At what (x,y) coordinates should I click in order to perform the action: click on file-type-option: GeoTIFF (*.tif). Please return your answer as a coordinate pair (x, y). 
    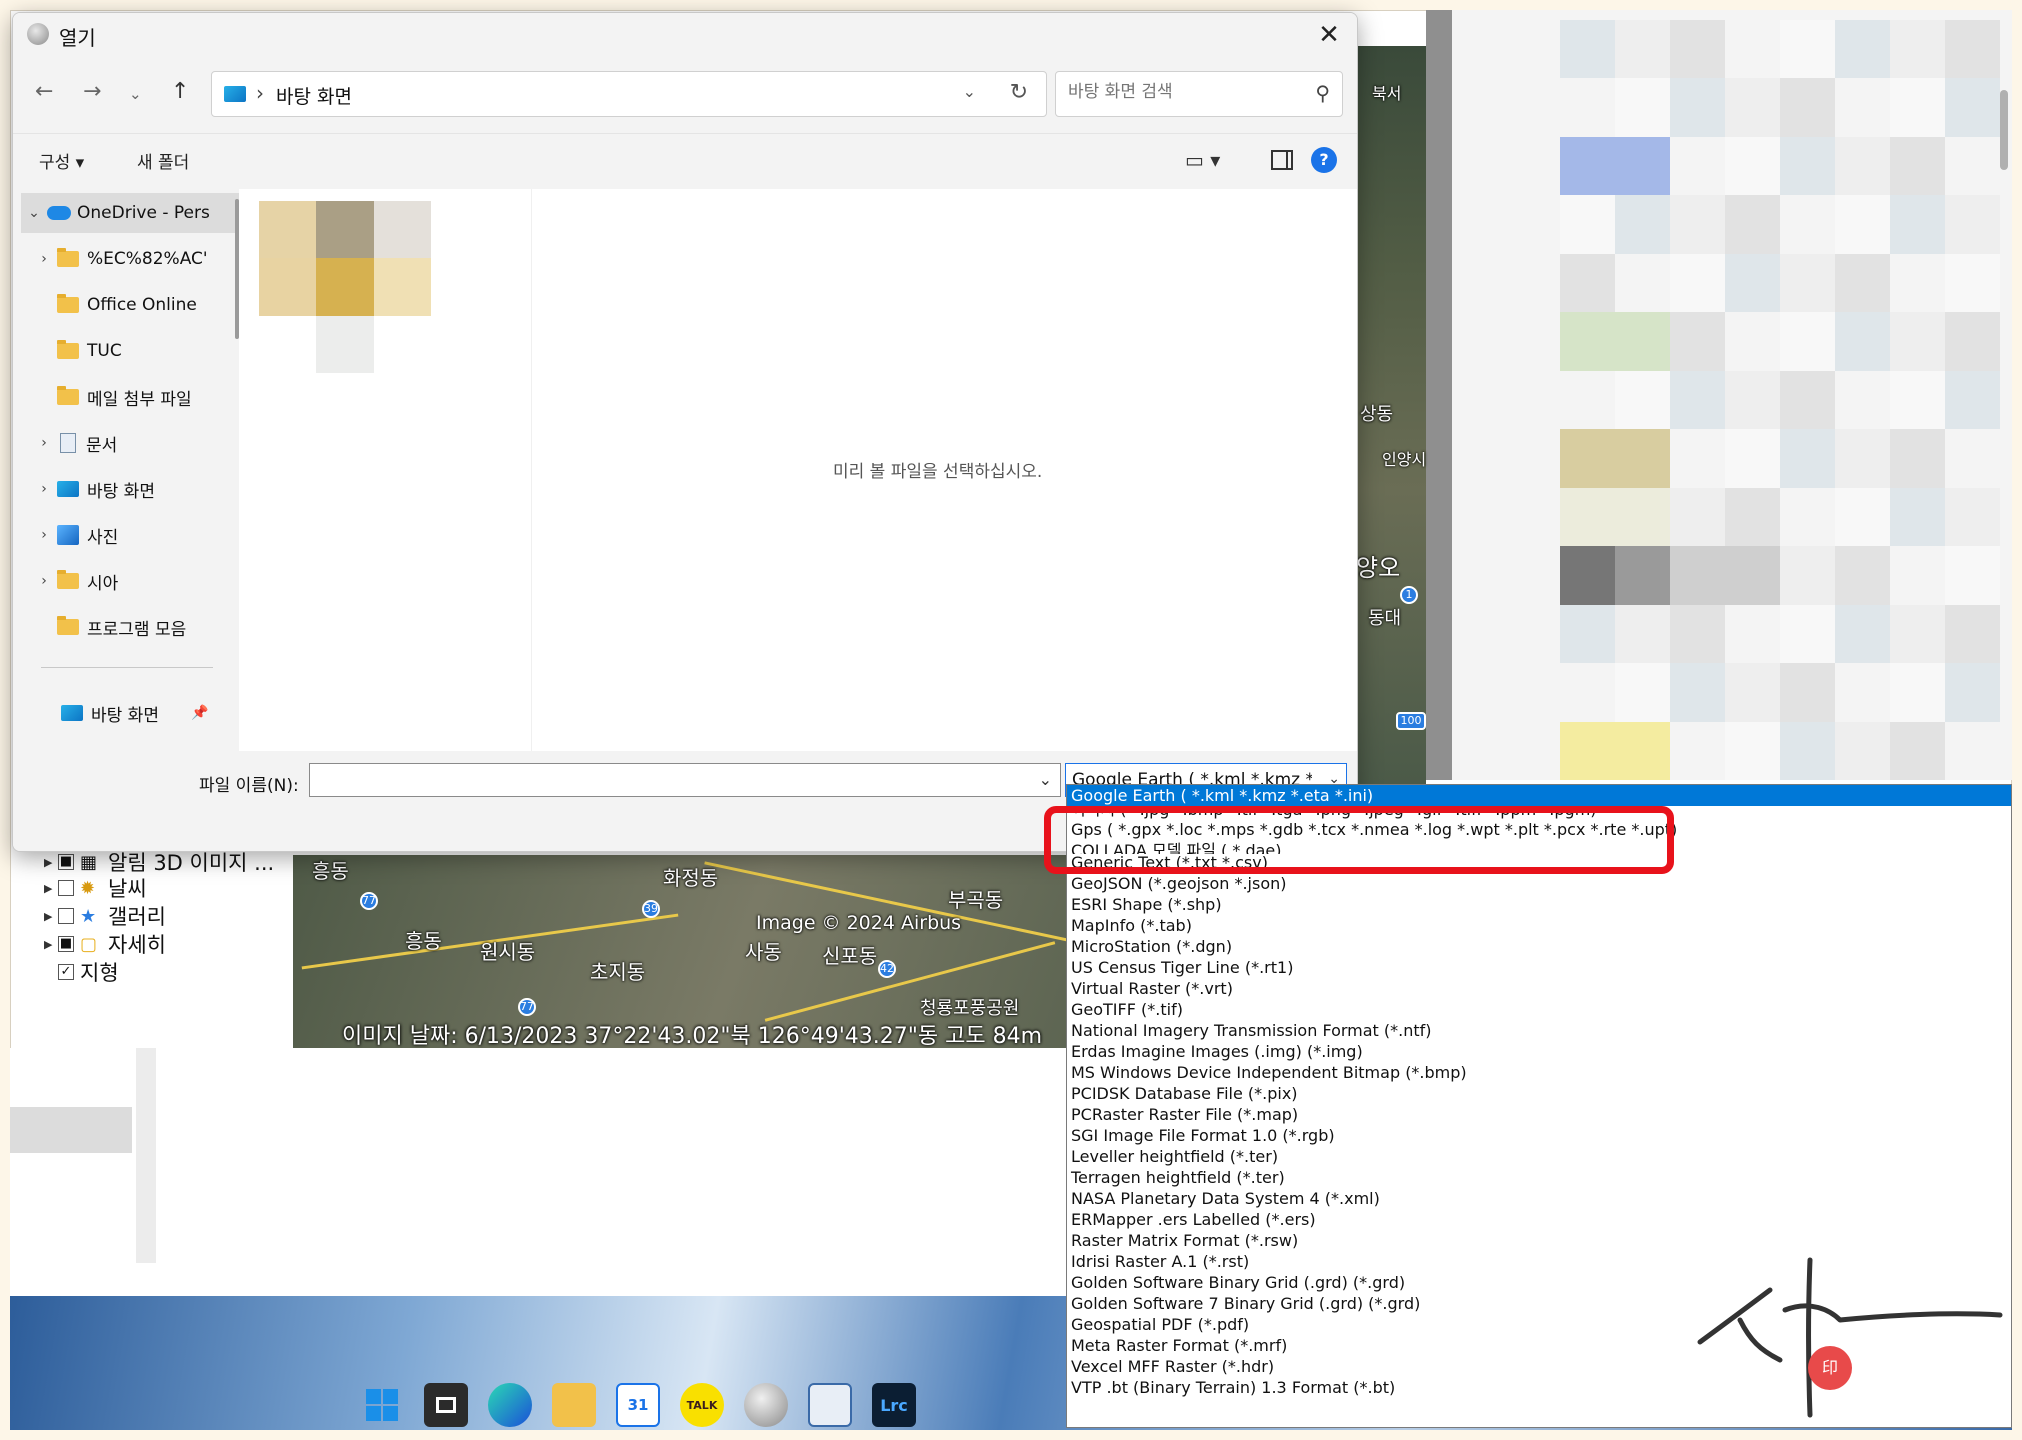
    Looking at the image, I should click on (1539, 1009).